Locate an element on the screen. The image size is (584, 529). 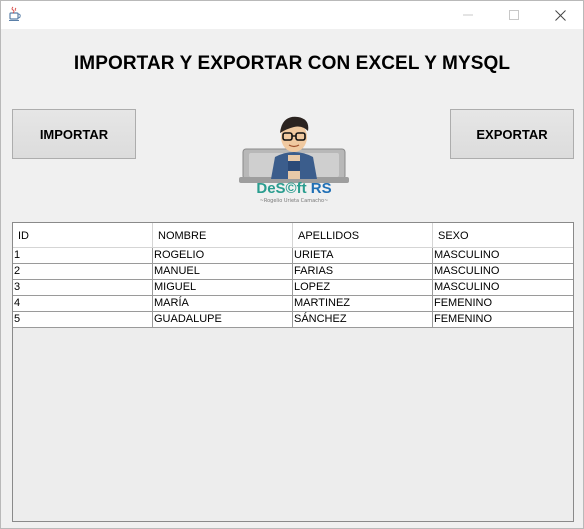
table-cell: 4 is located at coordinates (83, 303).